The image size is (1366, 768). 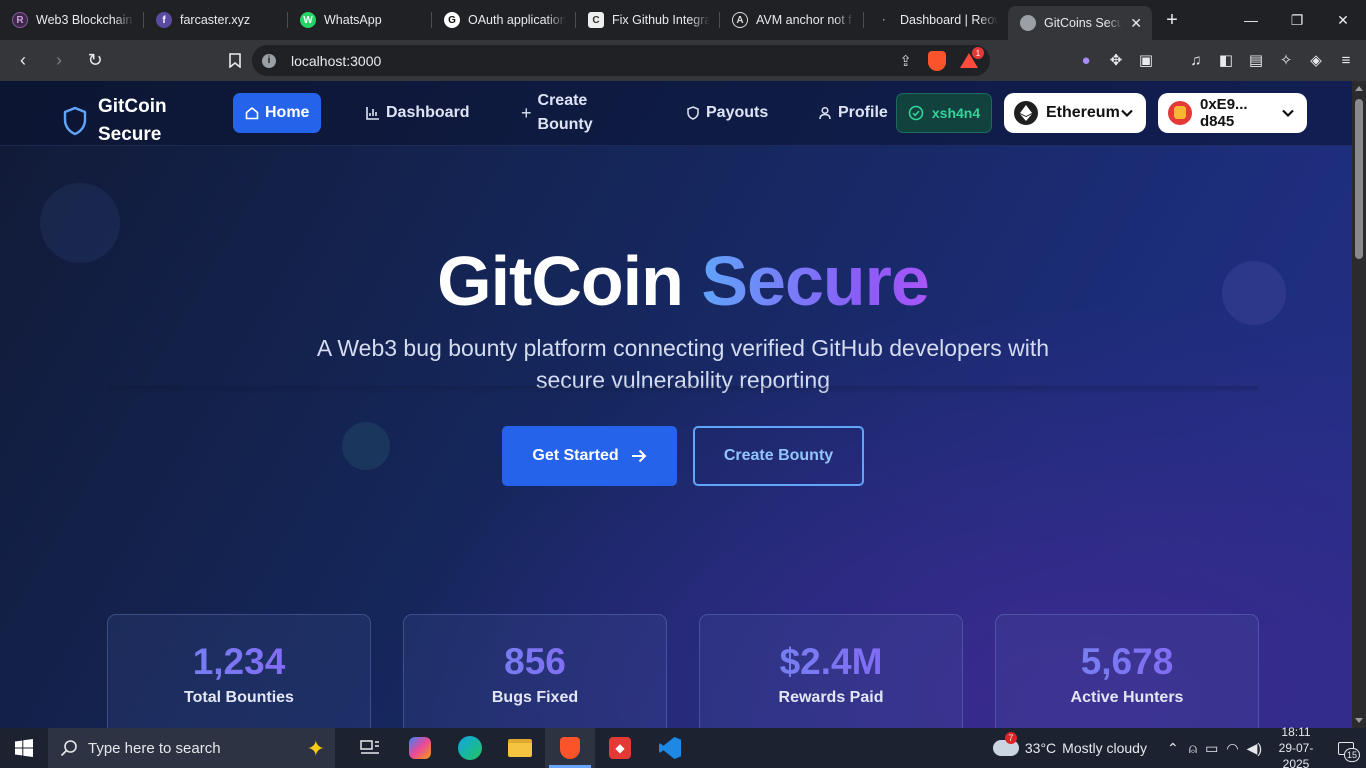 I want to click on claude-icon: C, so click(x=596, y=20).